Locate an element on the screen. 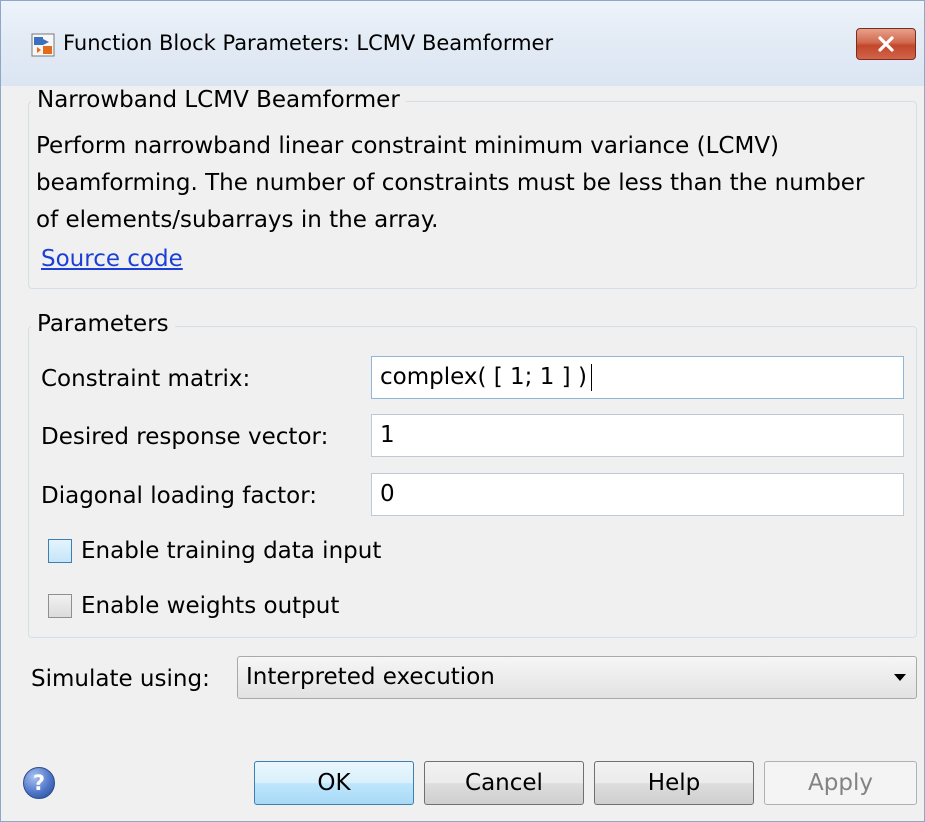 The height and width of the screenshot is (822, 925). chevron-down-icon is located at coordinates (900, 677).